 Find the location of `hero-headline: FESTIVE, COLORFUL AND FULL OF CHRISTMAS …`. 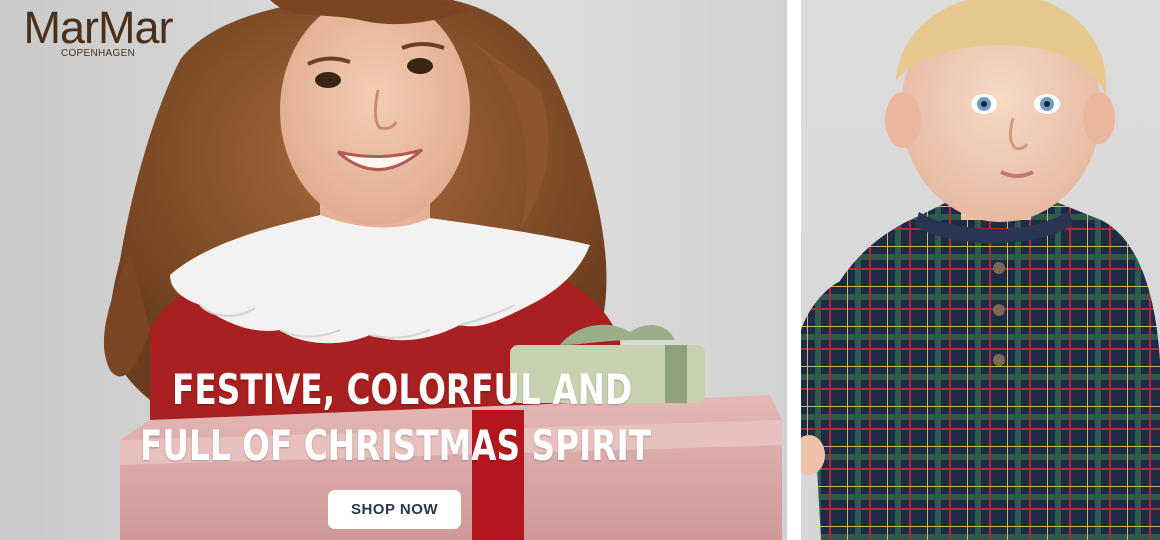

hero-headline: FESTIVE, COLORFUL AND FULL OF CHRISTMAS … is located at coordinates (410, 418).